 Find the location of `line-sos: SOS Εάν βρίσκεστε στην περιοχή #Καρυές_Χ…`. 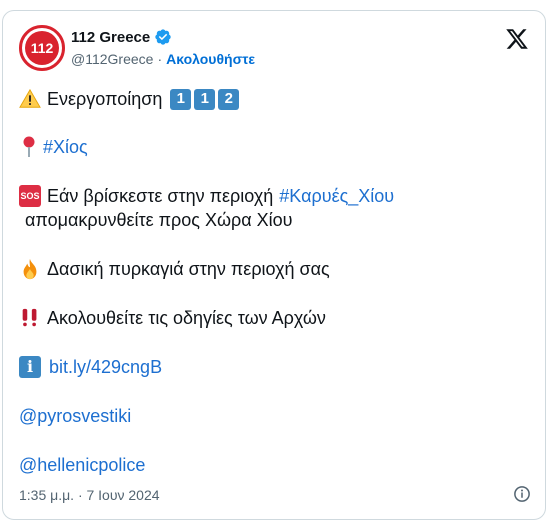

line-sos: SOS Εάν βρίσκεστε στην περιοχή #Καρυές_Χ… is located at coordinates (206, 196).